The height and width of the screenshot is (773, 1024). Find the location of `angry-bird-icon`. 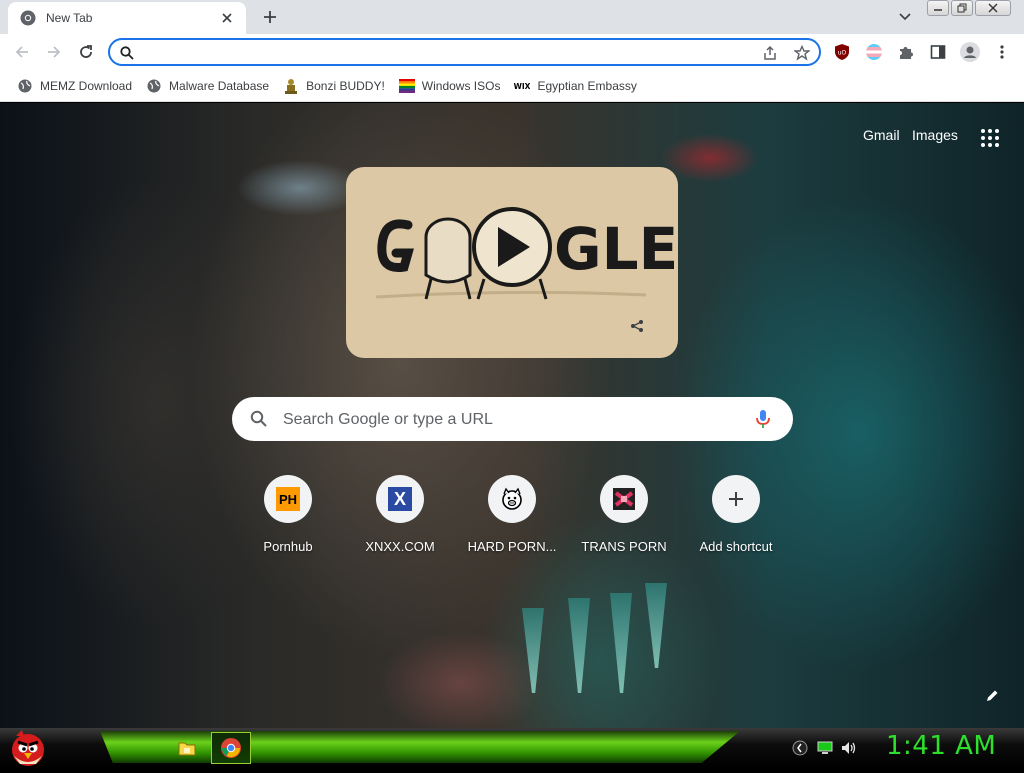

angry-bird-icon is located at coordinates (28, 748).